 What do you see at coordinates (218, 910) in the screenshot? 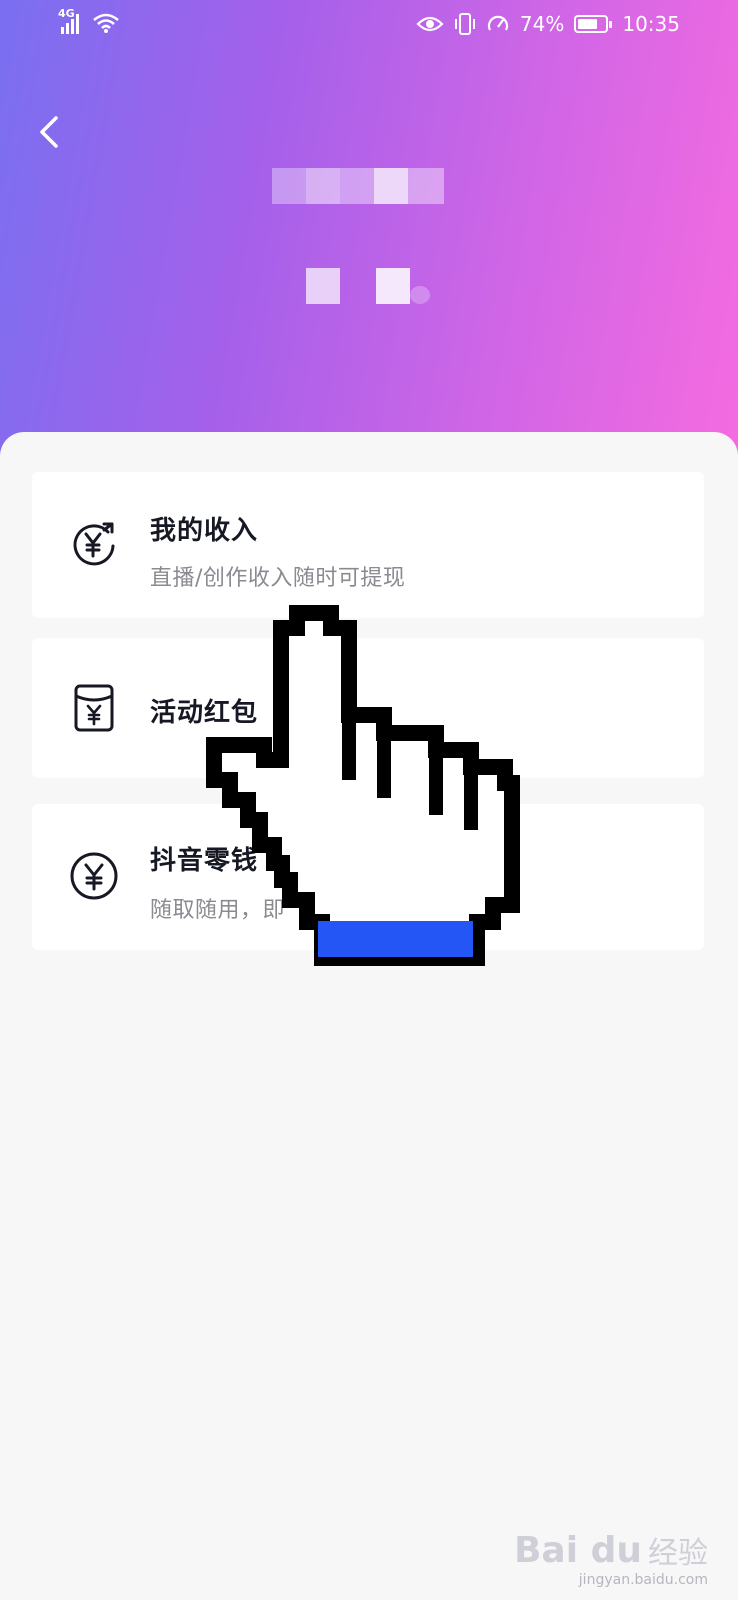
I see `card-subtitle: 随取随用，即` at bounding box center [218, 910].